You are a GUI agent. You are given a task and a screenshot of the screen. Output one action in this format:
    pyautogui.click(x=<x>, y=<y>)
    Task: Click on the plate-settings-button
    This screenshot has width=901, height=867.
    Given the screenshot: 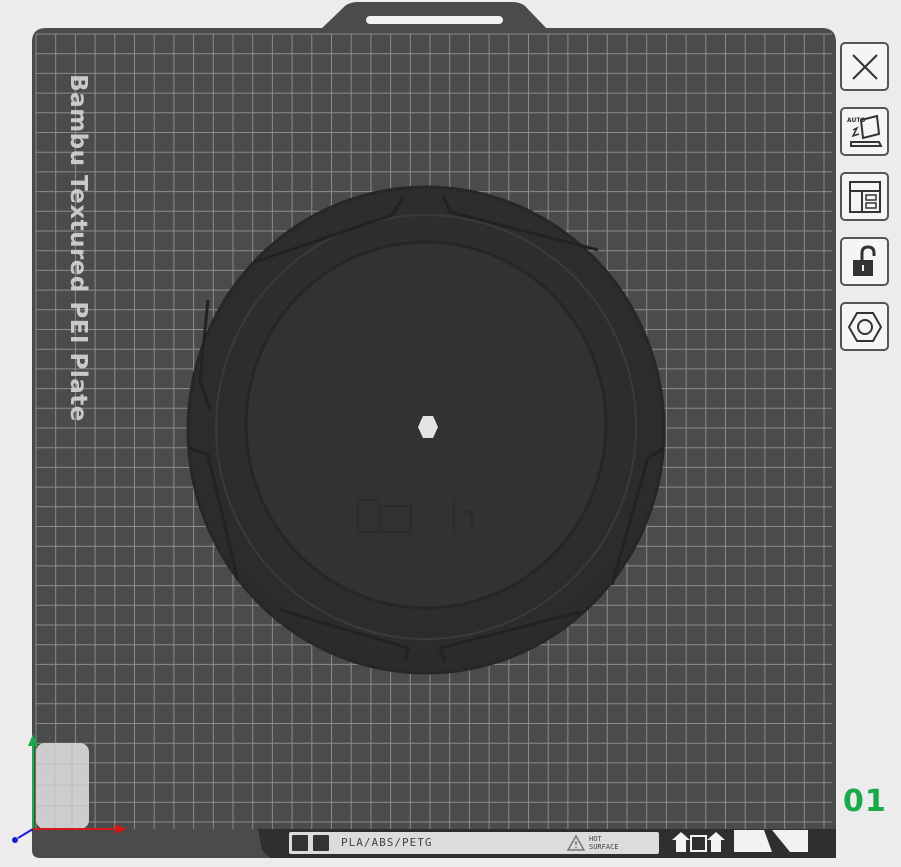 What is the action you would take?
    pyautogui.click(x=864, y=326)
    